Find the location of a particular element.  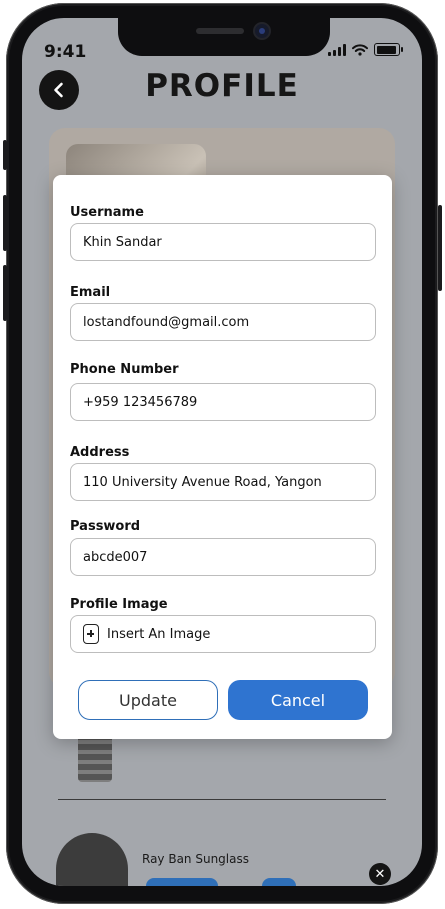

username-field-box is located at coordinates (223, 242).